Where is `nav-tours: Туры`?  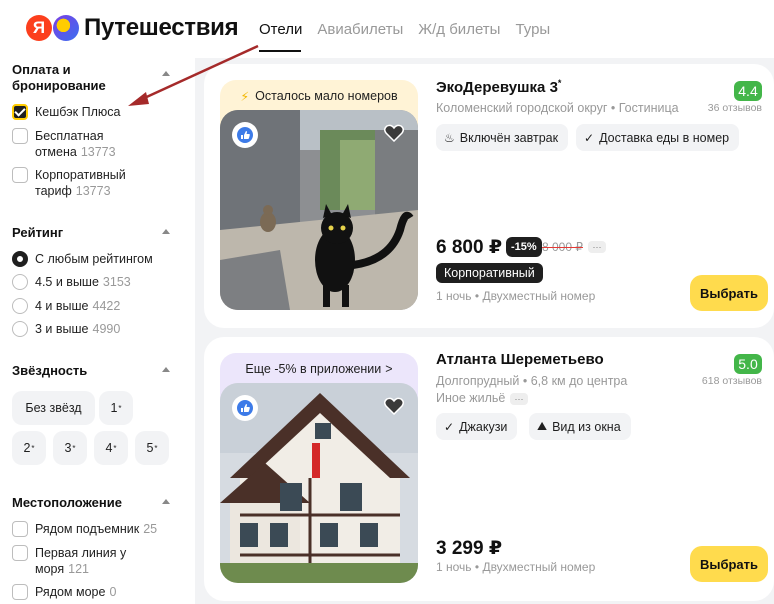
nav-tours: Туры is located at coordinates (532, 29).